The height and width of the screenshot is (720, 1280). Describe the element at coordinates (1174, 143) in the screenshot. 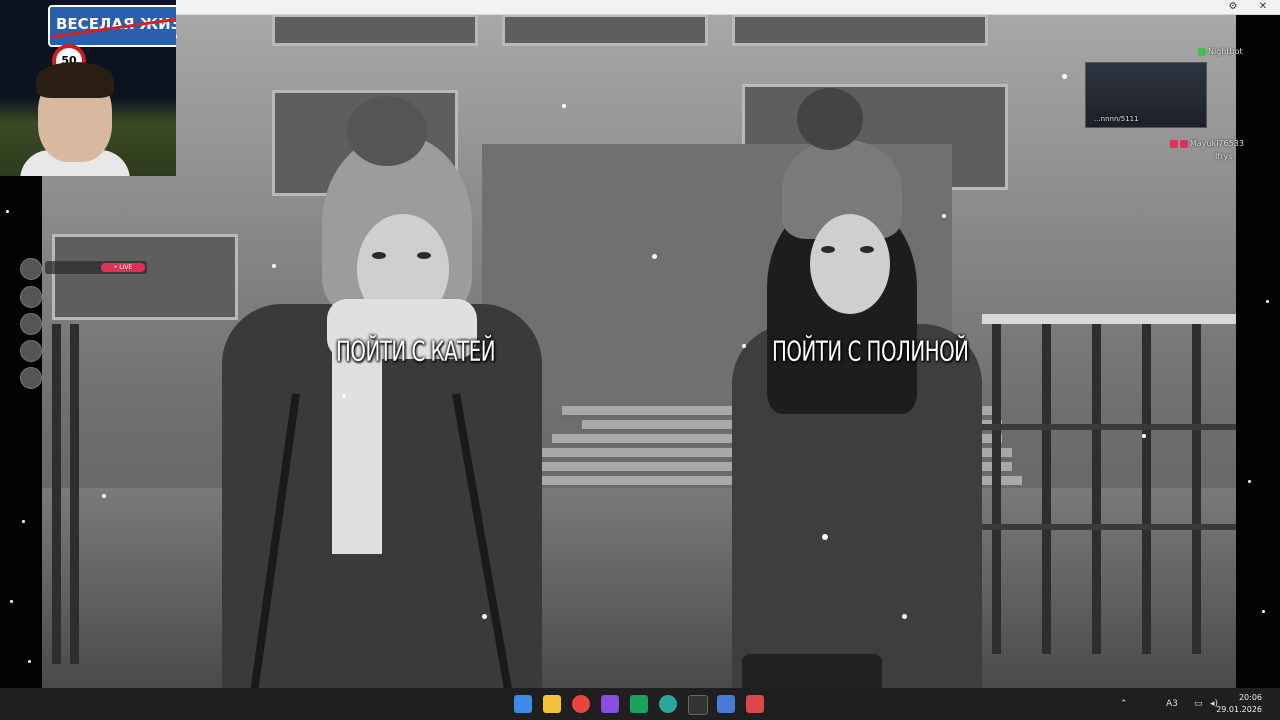

I see `sub-badge-icon` at that location.